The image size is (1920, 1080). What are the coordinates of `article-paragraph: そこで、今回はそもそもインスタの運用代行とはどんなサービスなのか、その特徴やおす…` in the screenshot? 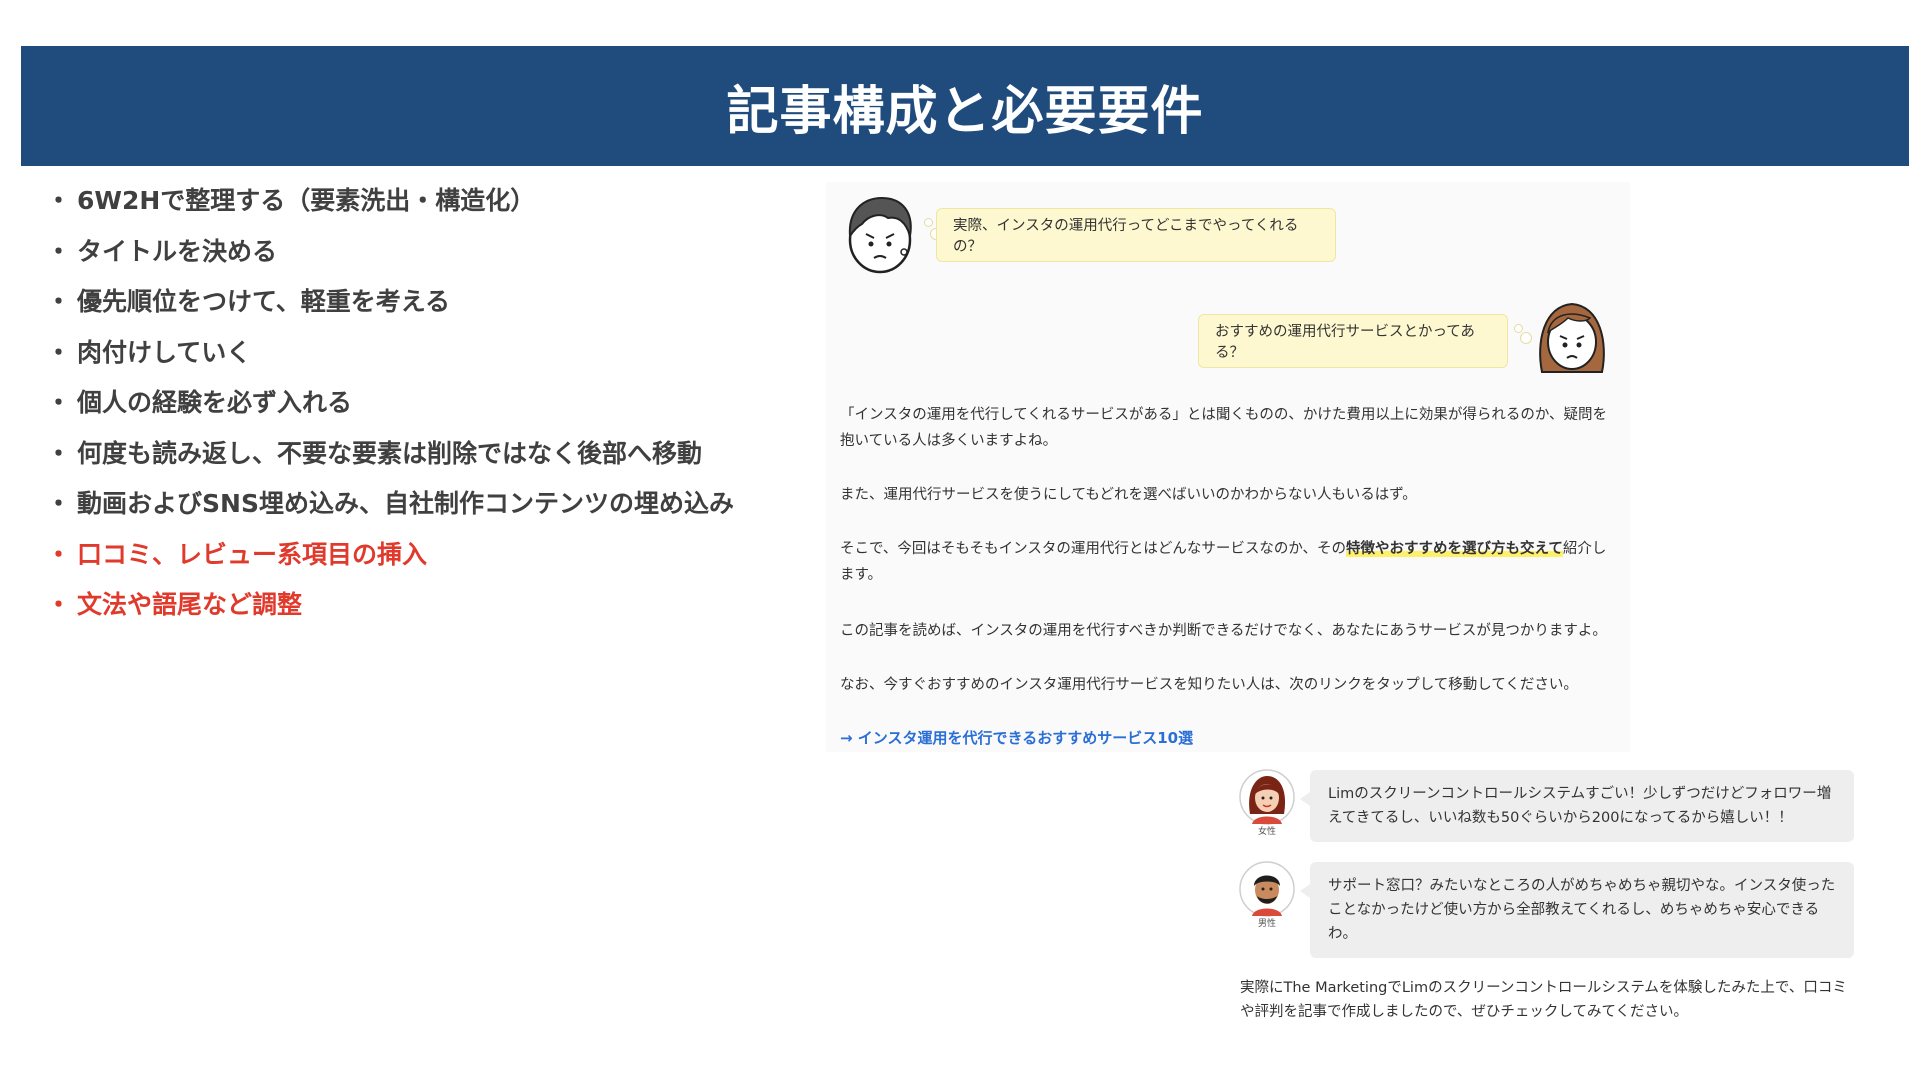 It's located at (1223, 562).